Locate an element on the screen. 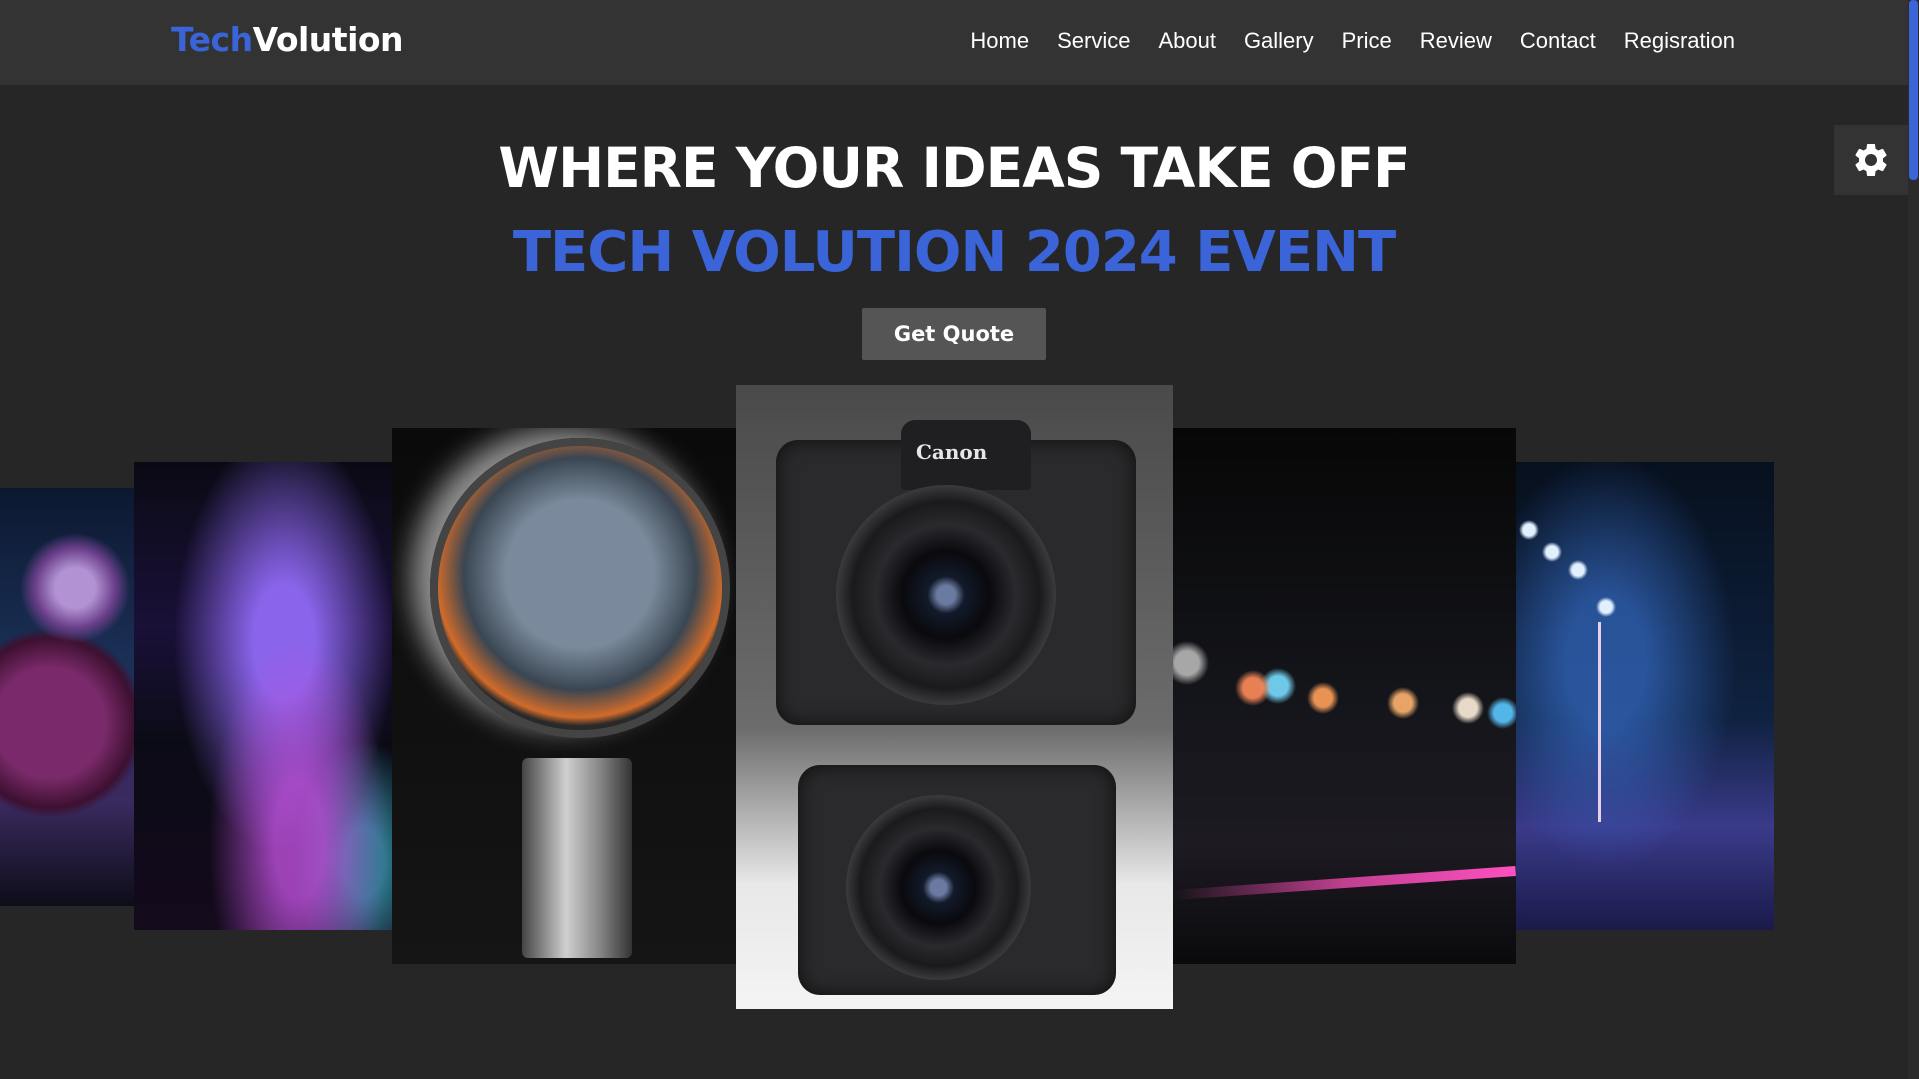 The height and width of the screenshot is (1079, 1919). camera-lens-top is located at coordinates (946, 595).